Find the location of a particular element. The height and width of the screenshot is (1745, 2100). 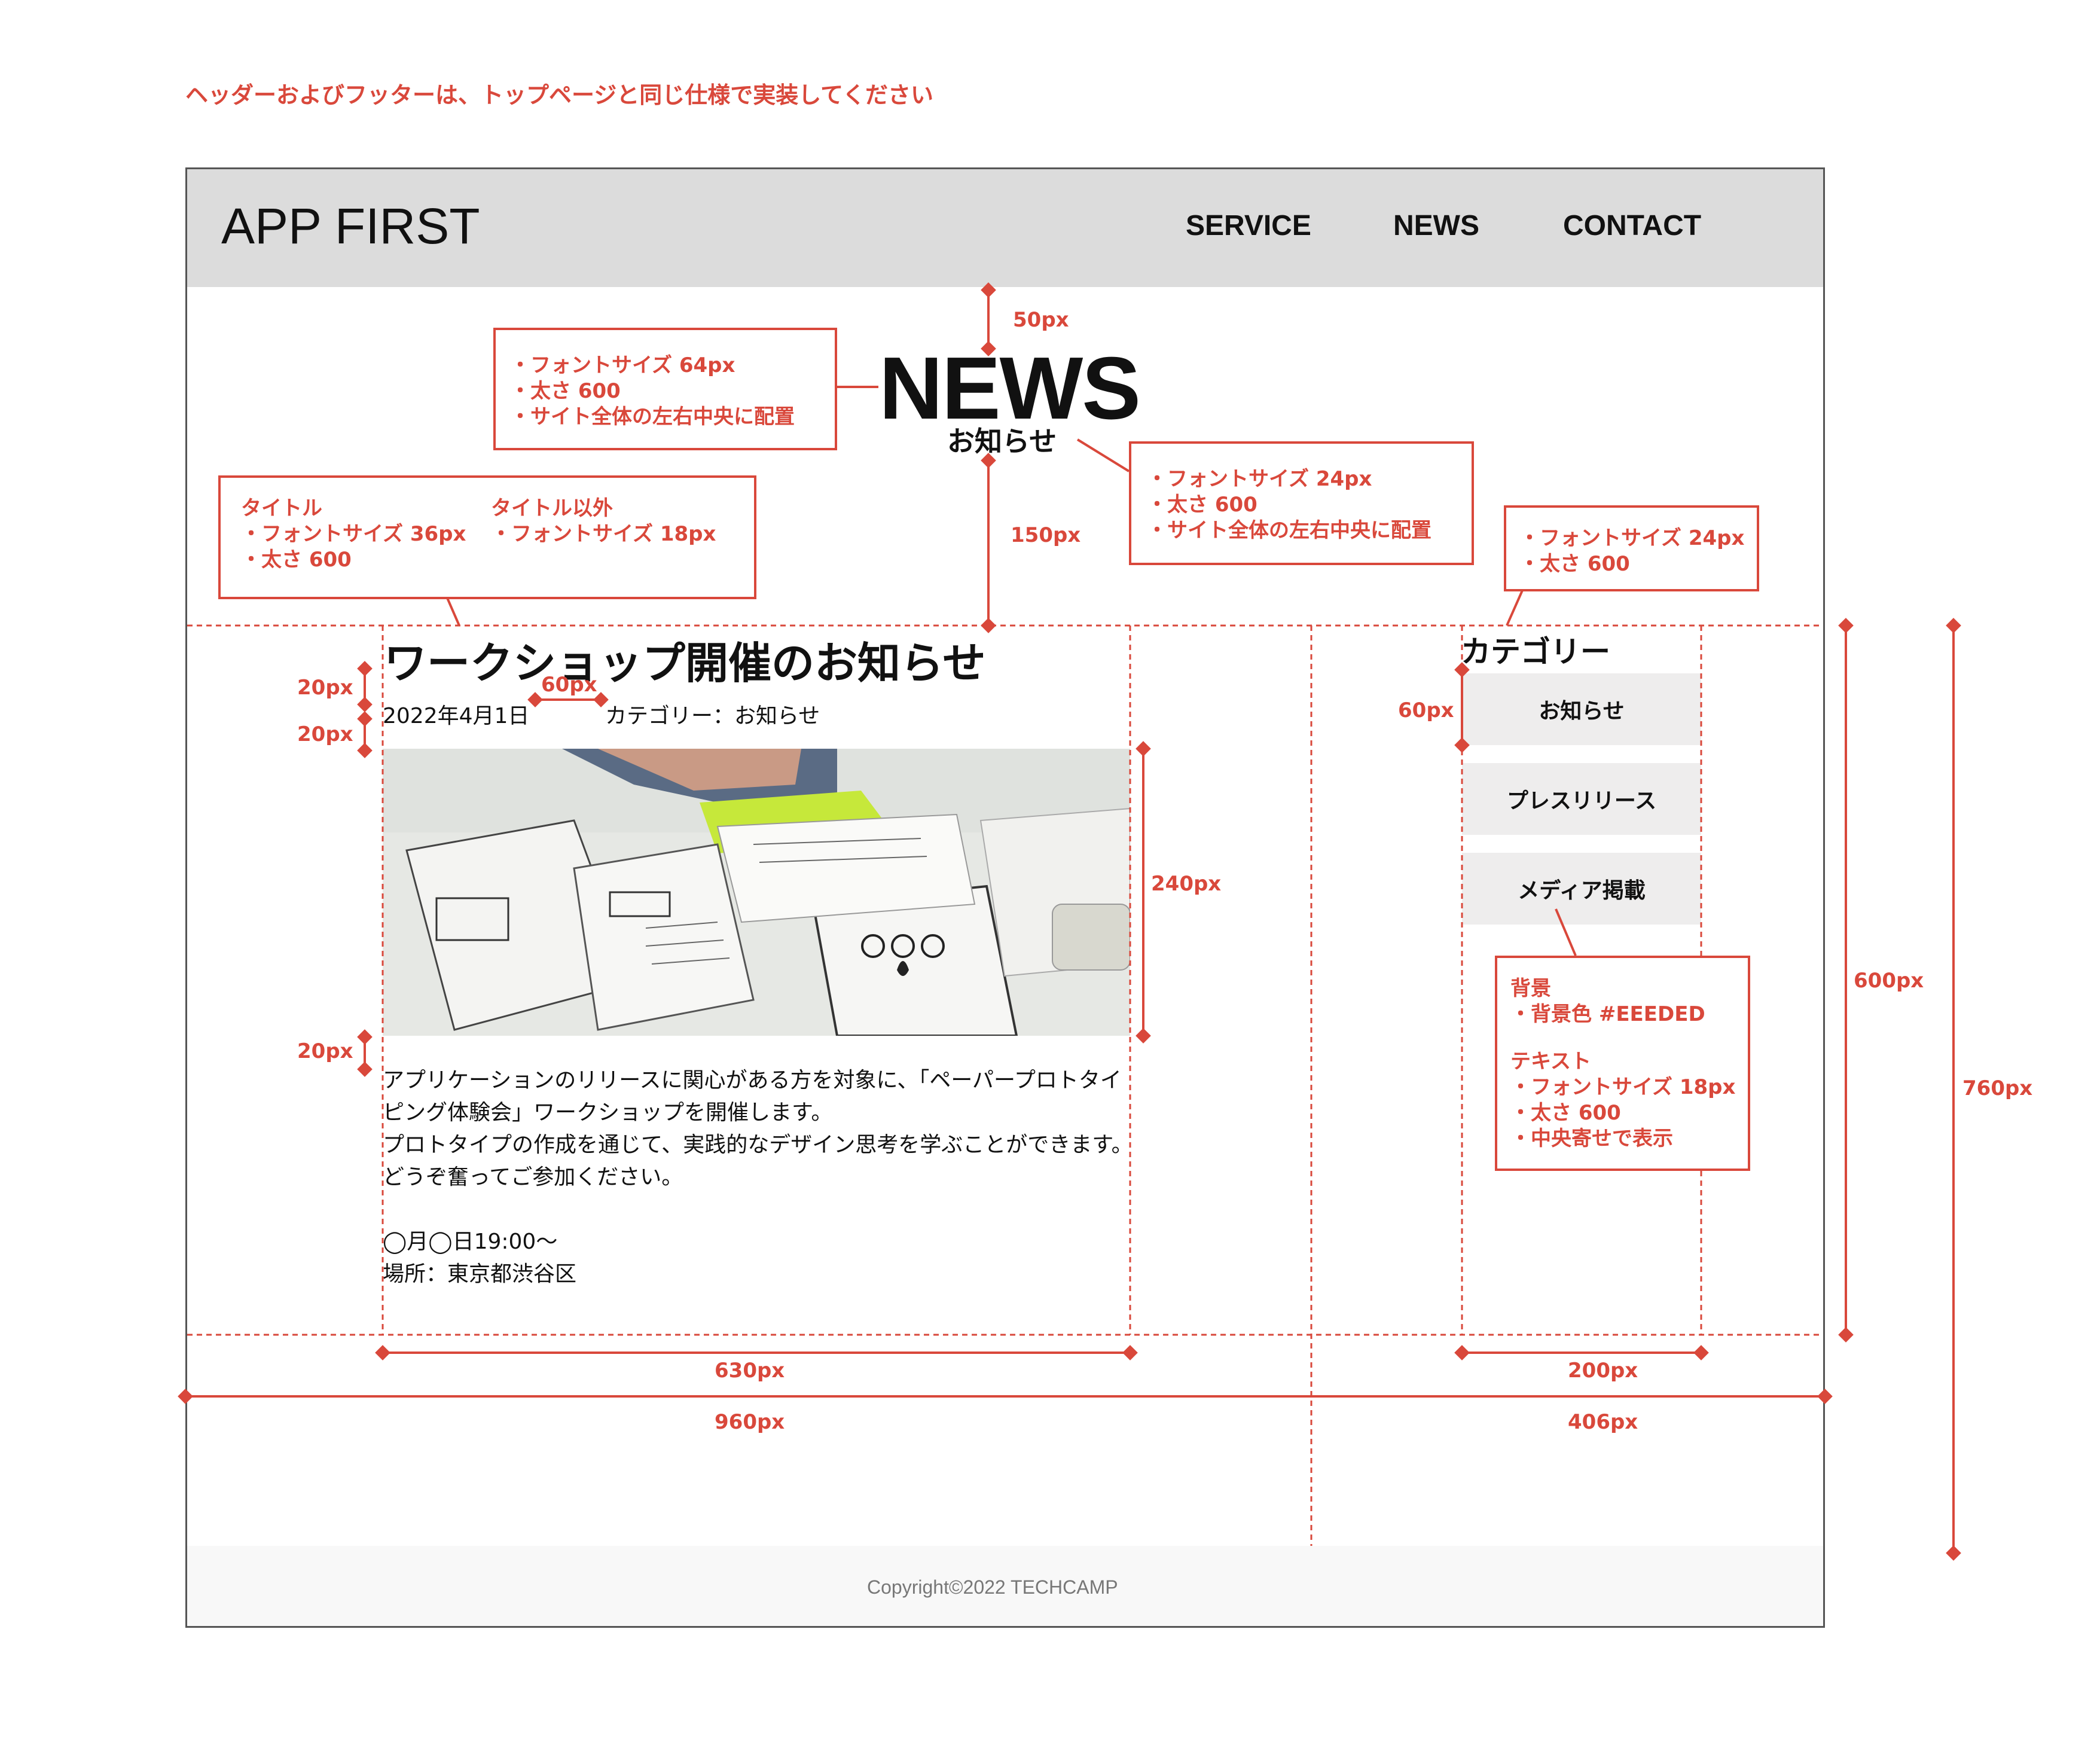

note-line: ・背景色 #EEEDED is located at coordinates (1607, 1014).